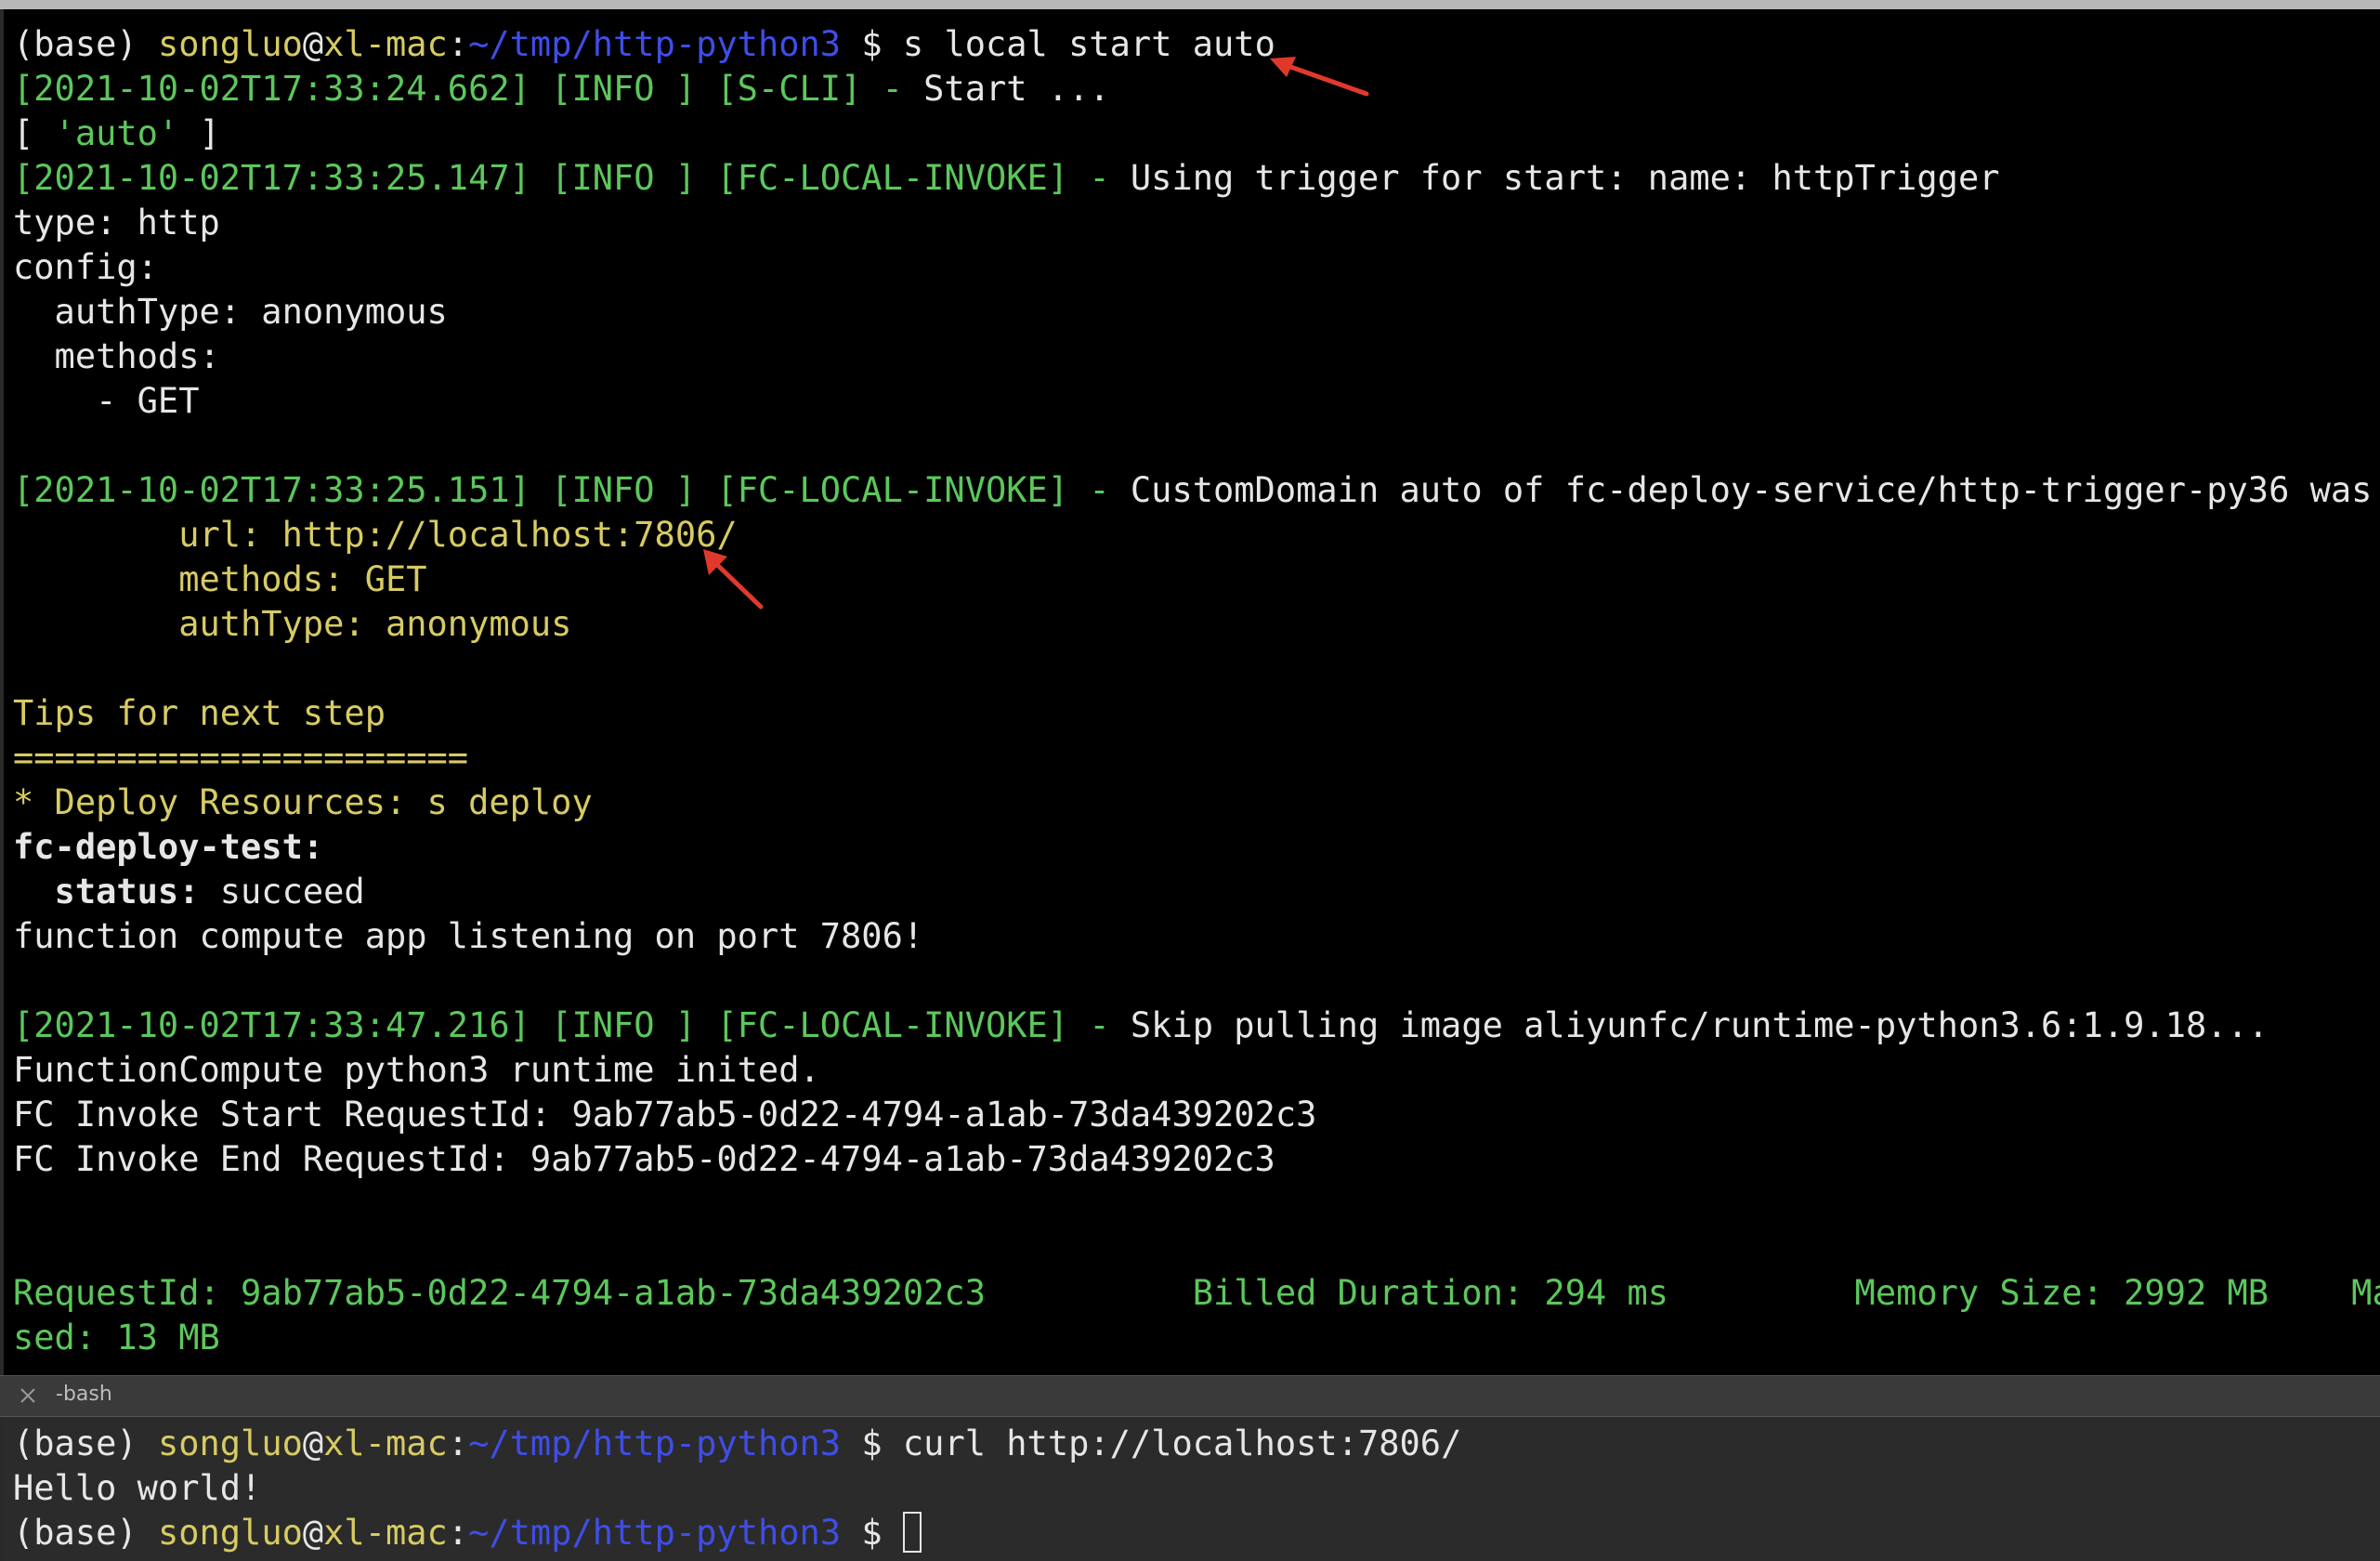 This screenshot has height=1561, width=2380. I want to click on tips-title: Tips for next step, so click(199, 713).